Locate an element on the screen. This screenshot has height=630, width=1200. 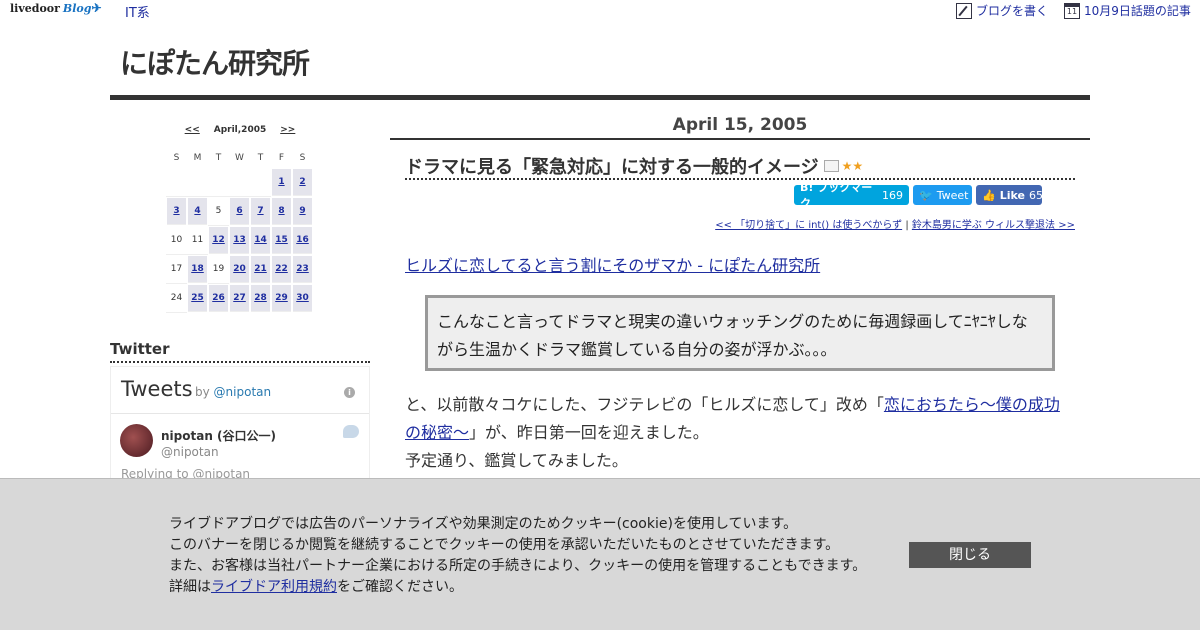
next-post-link: 鈴木島男に学ぶ ウィルス撃退法 >> is located at coordinates (993, 225).